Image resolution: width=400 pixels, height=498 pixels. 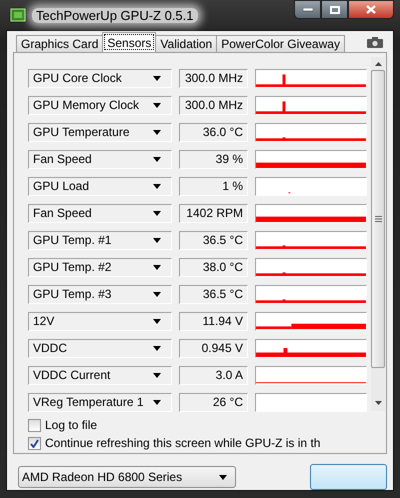 What do you see at coordinates (100, 402) in the screenshot?
I see `sensor-selector: VReg Temperature 1` at bounding box center [100, 402].